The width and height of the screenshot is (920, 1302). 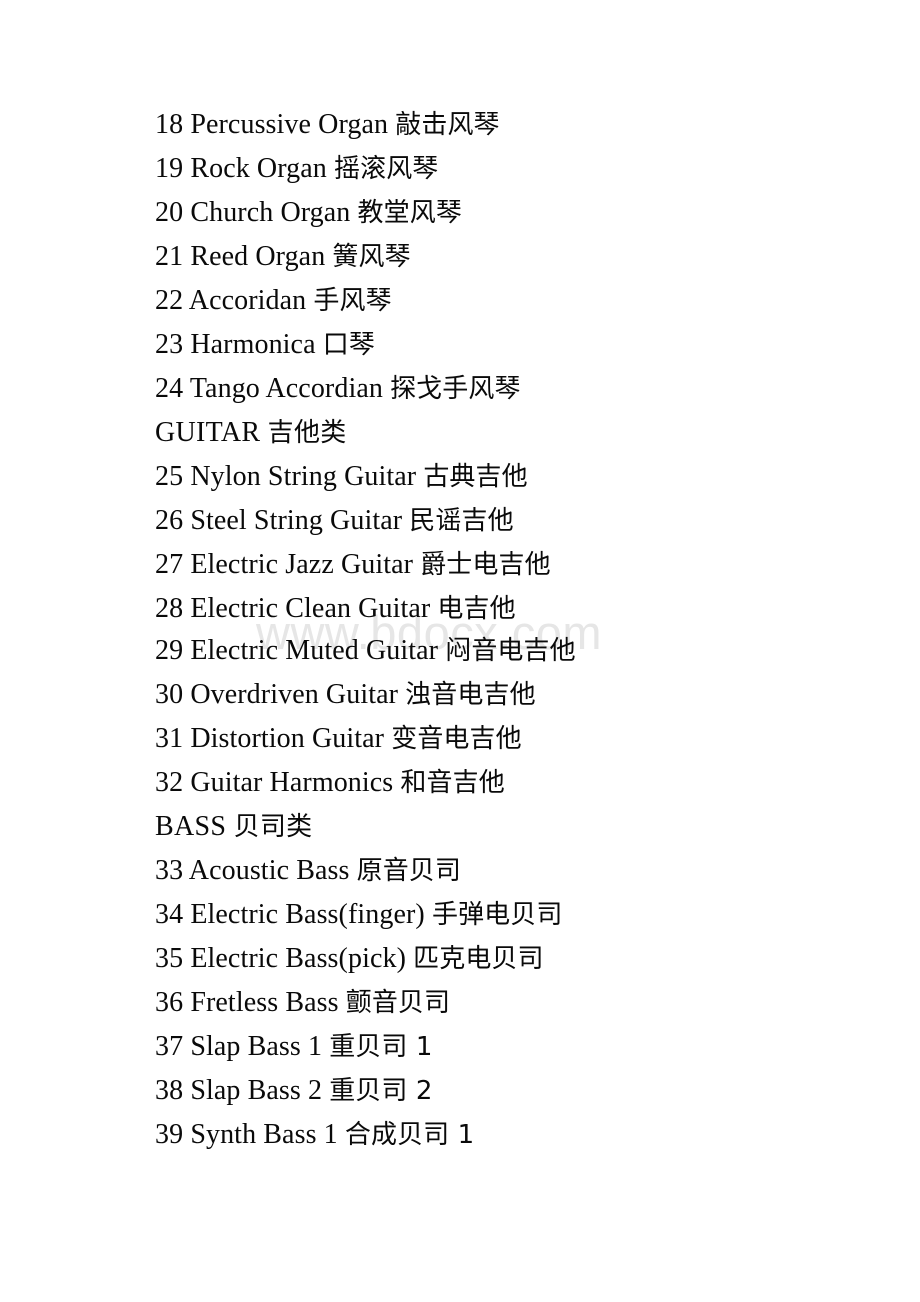 What do you see at coordinates (505, 1135) in the screenshot?
I see `instrument-row: 39 Synth Bass 1 合成贝司 1` at bounding box center [505, 1135].